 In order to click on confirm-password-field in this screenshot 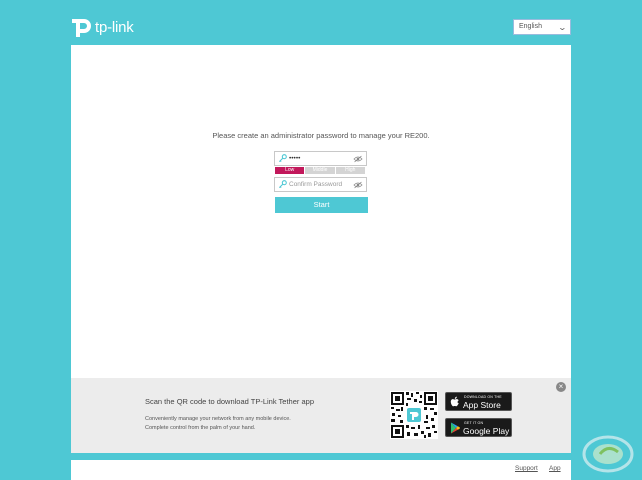, I will do `click(320, 184)`.